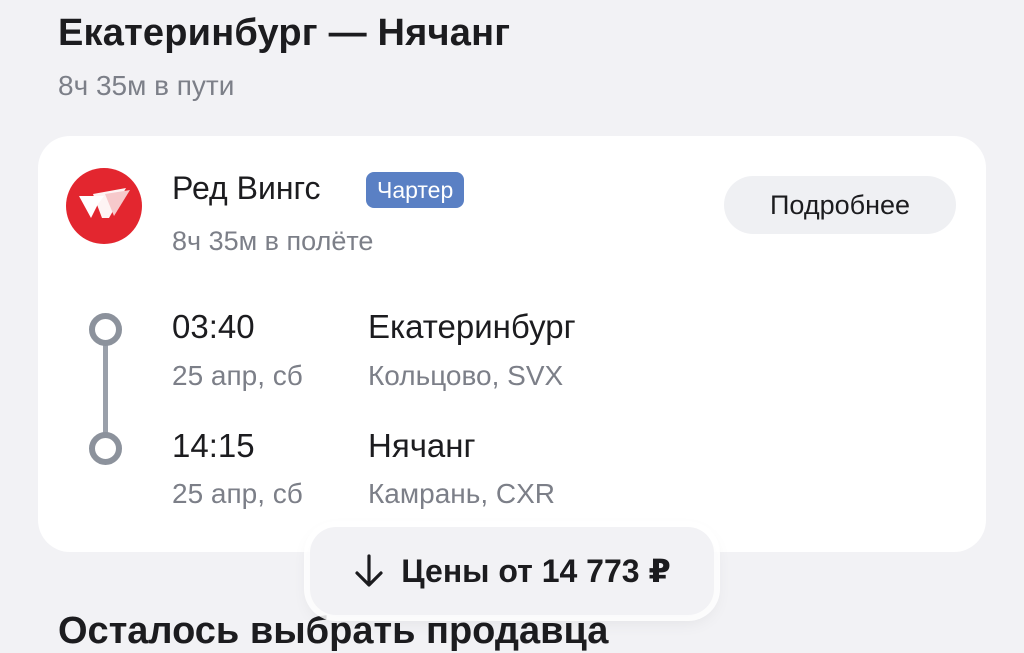 The height and width of the screenshot is (653, 1024). I want to click on arrival-date: 25 апр, сб, so click(237, 493).